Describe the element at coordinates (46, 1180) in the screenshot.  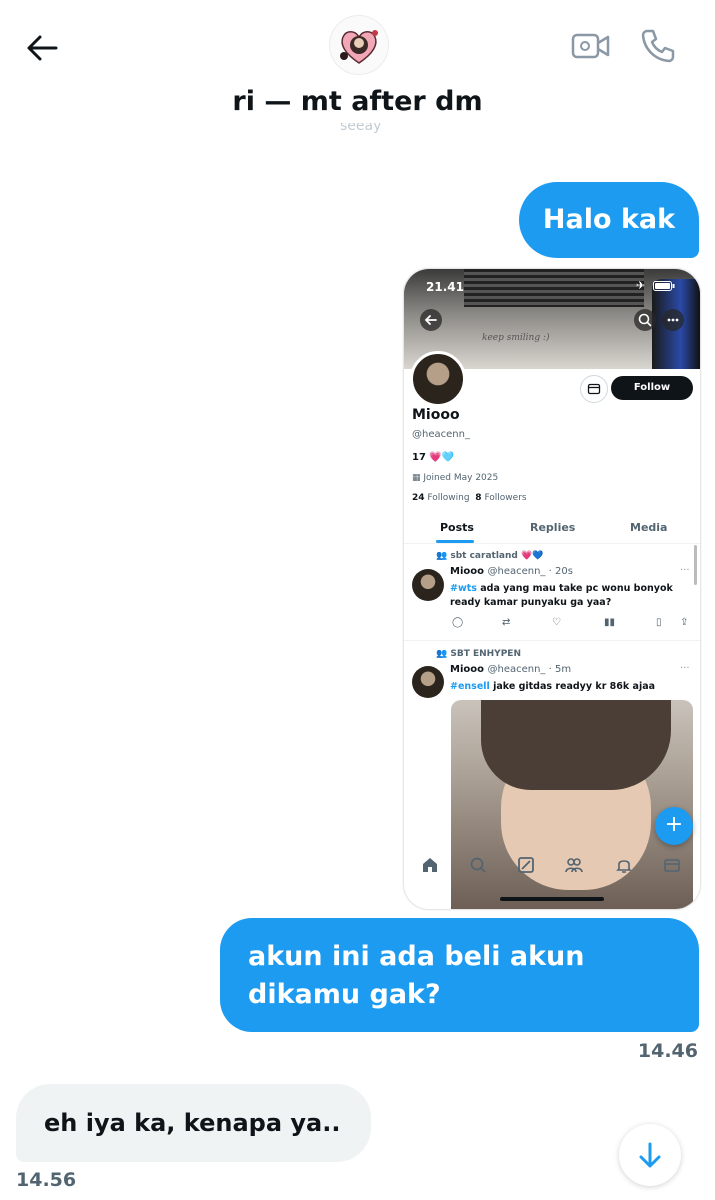
I see `message-timestamp: 14.56` at that location.